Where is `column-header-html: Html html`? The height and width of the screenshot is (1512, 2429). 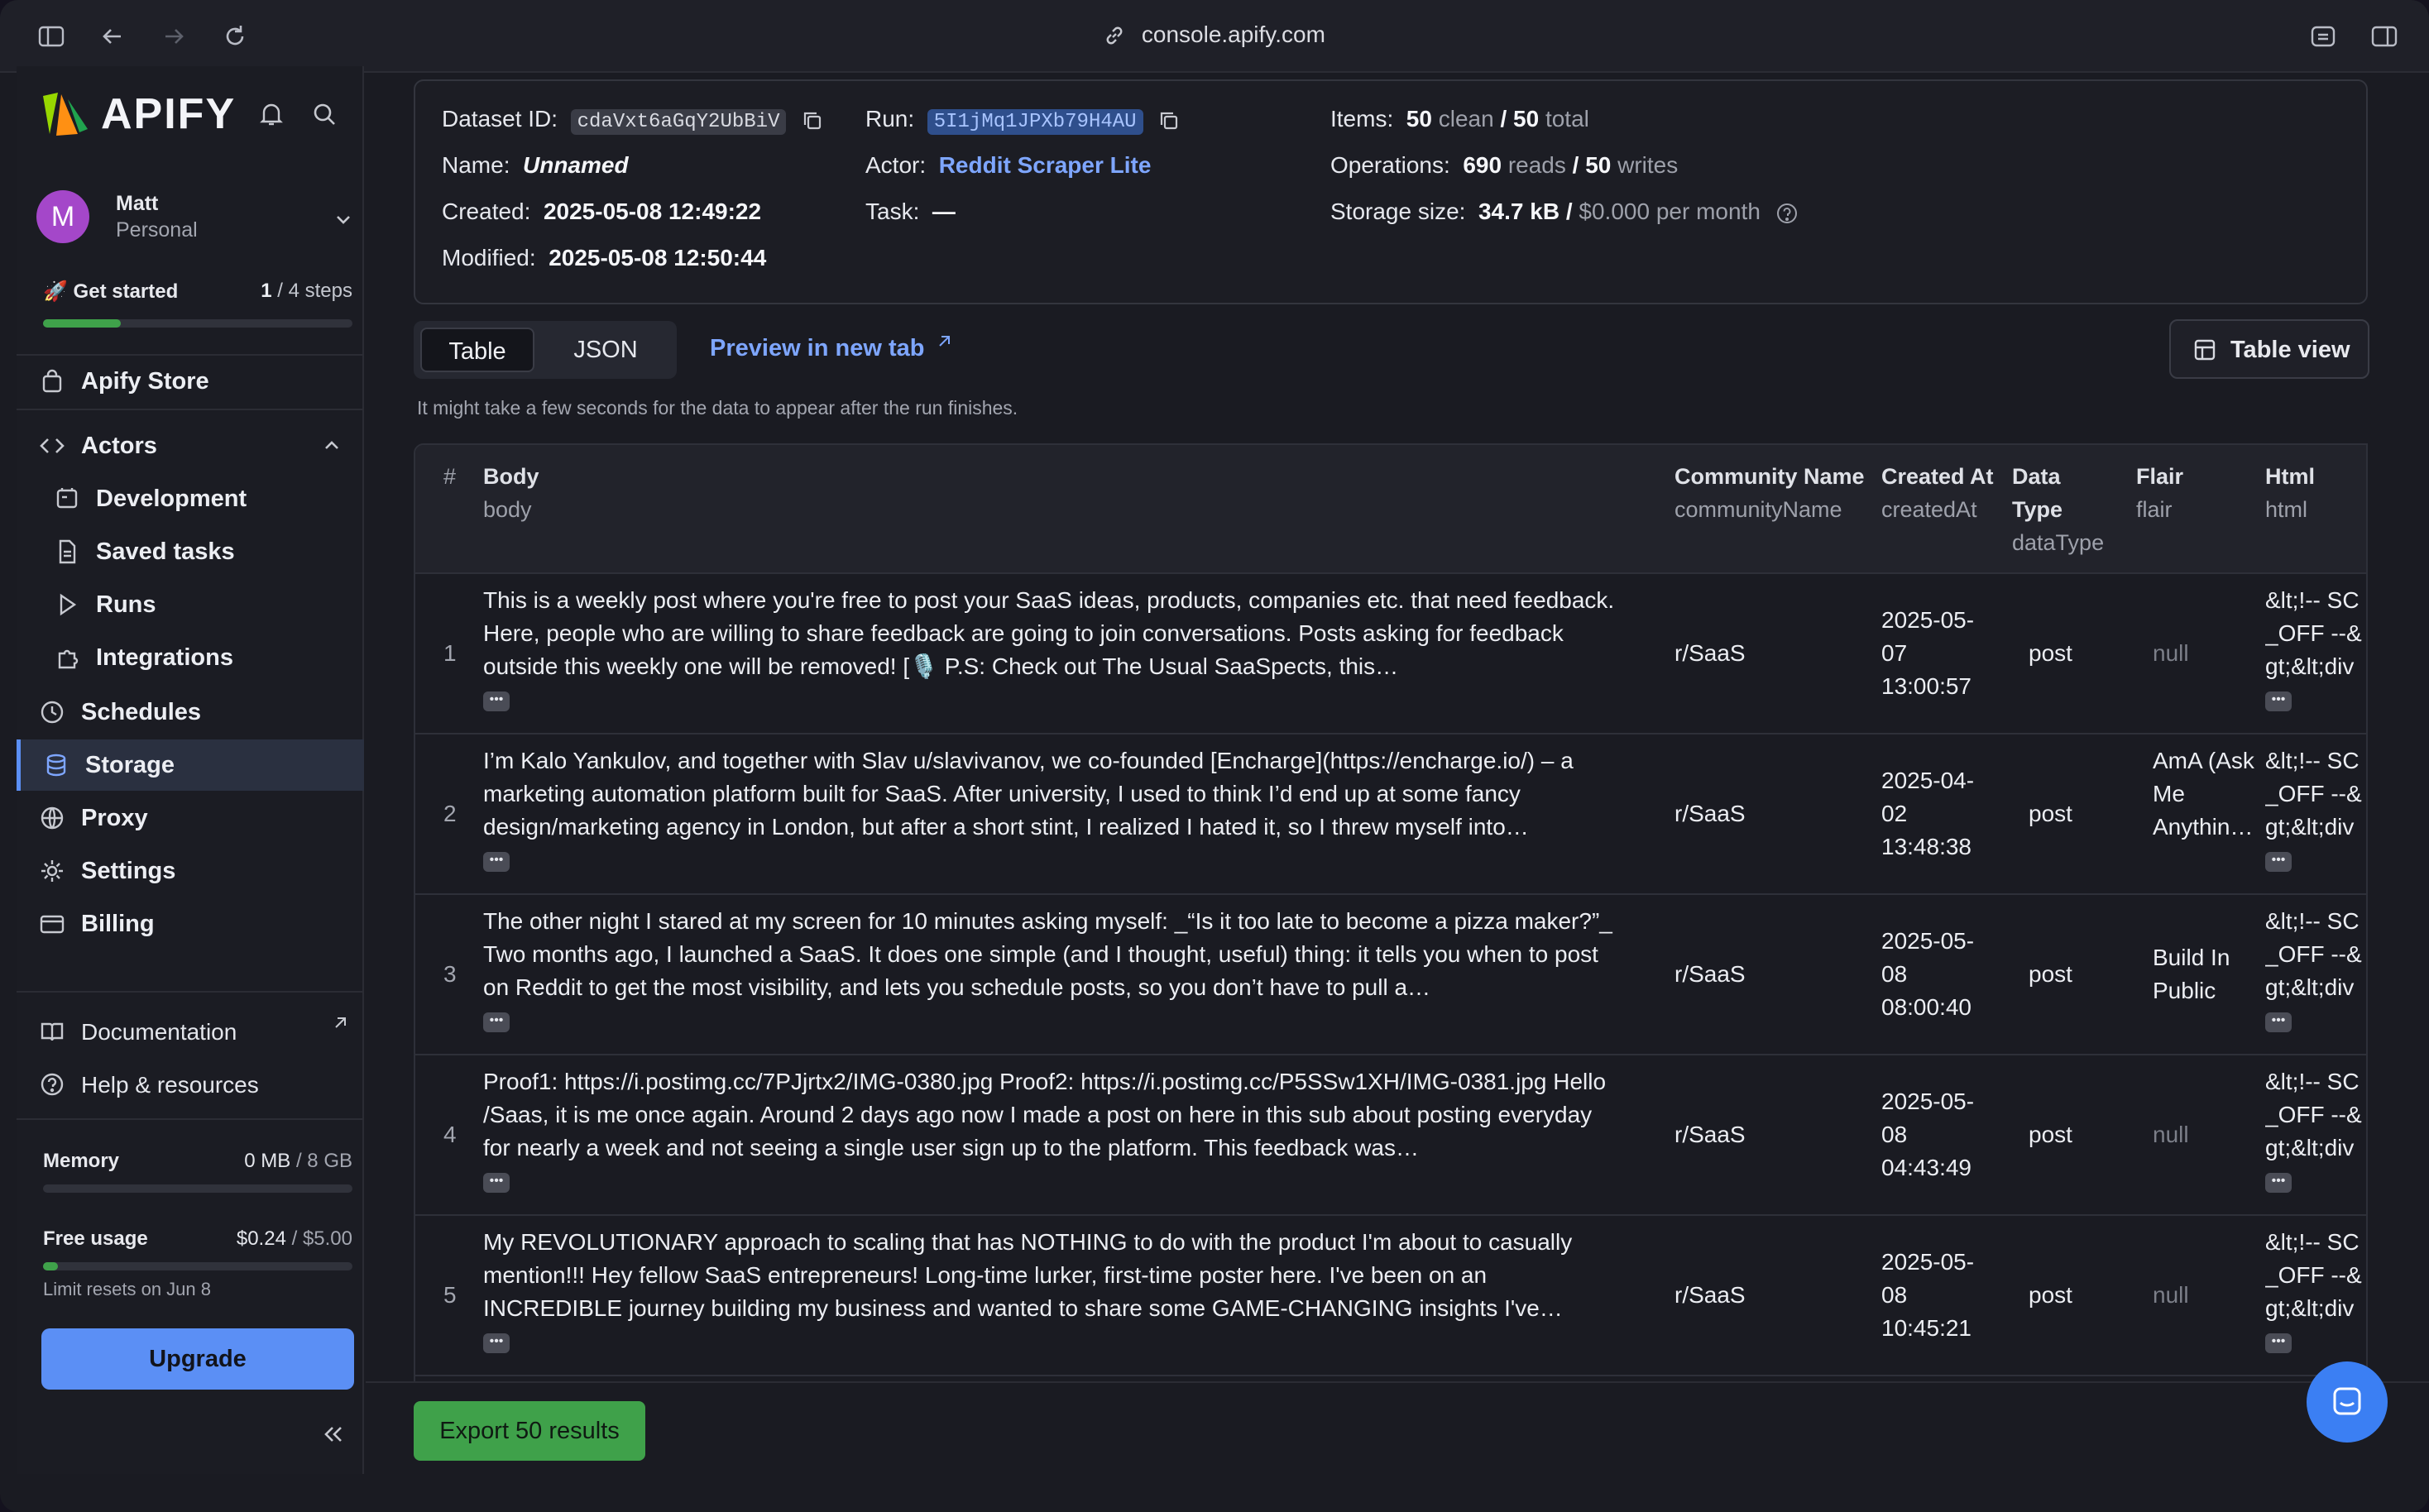 column-header-html: Html html is located at coordinates (2290, 493).